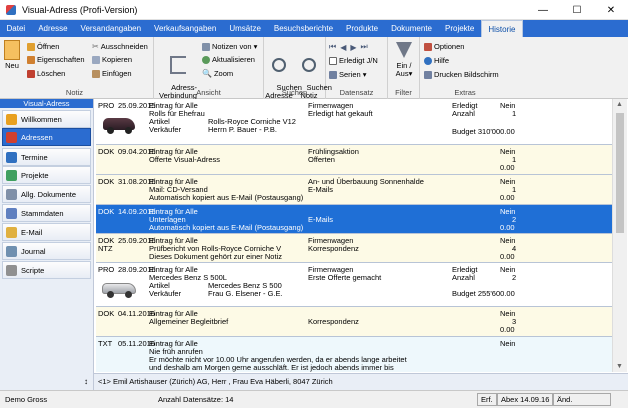  I want to click on search-icon, so click(279, 65).